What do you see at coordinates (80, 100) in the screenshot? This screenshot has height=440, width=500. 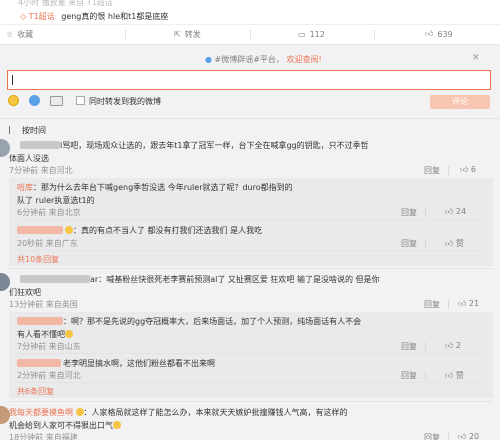 I see `repost-checkbox` at bounding box center [80, 100].